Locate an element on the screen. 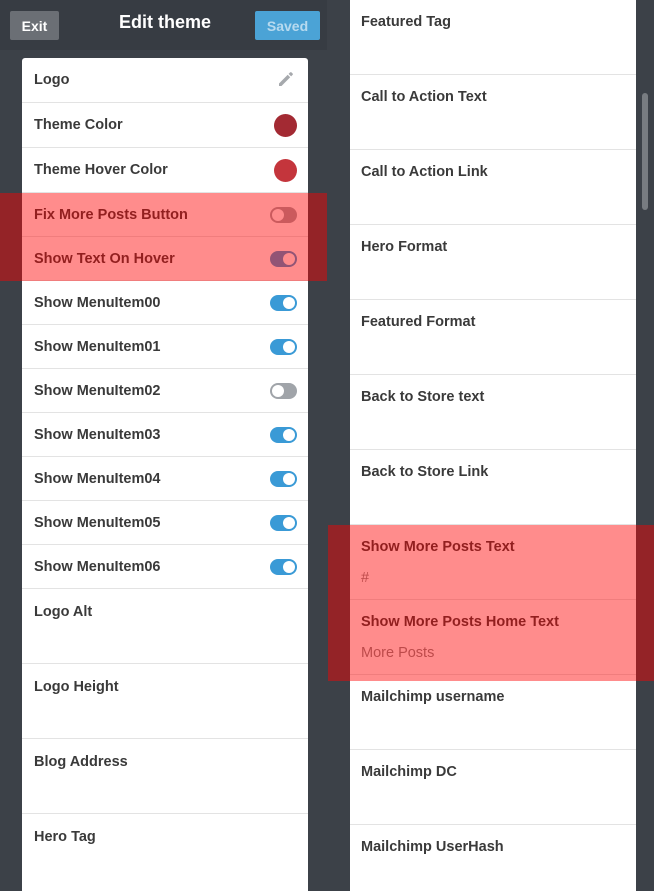 Image resolution: width=654 pixels, height=891 pixels. setting-value: # is located at coordinates (365, 578).